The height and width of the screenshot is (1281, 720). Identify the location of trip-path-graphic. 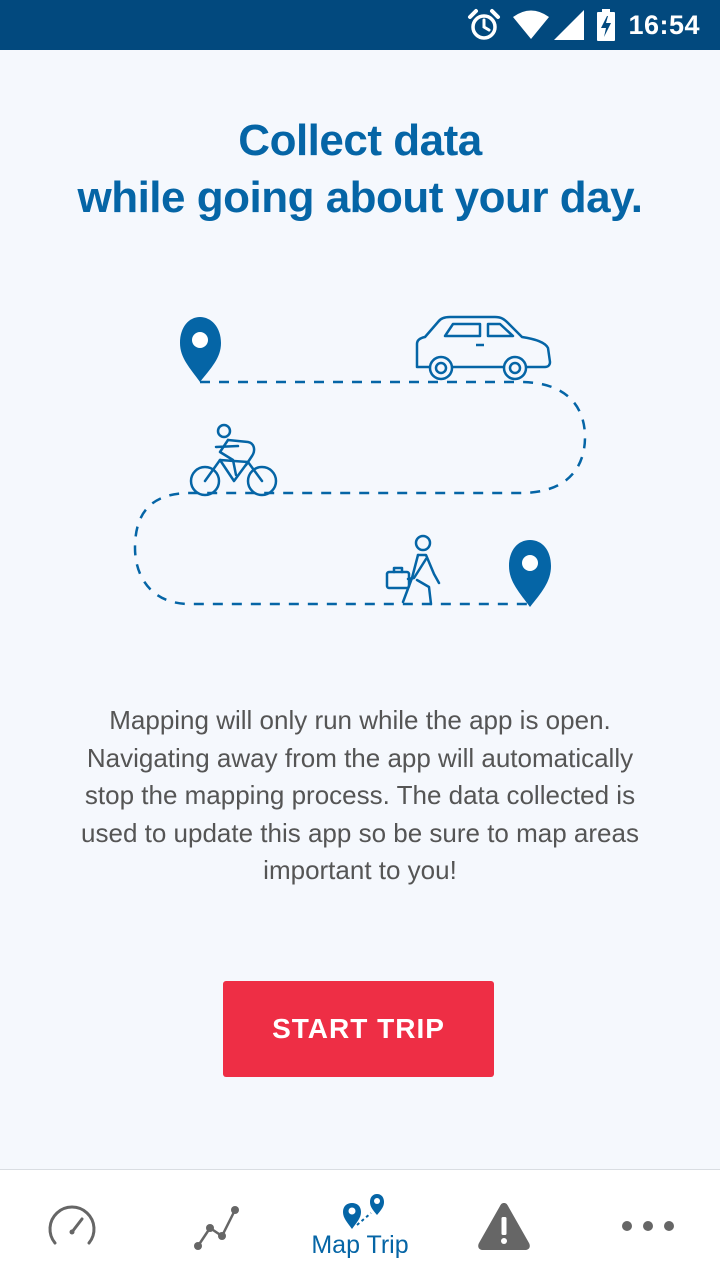
(360, 461).